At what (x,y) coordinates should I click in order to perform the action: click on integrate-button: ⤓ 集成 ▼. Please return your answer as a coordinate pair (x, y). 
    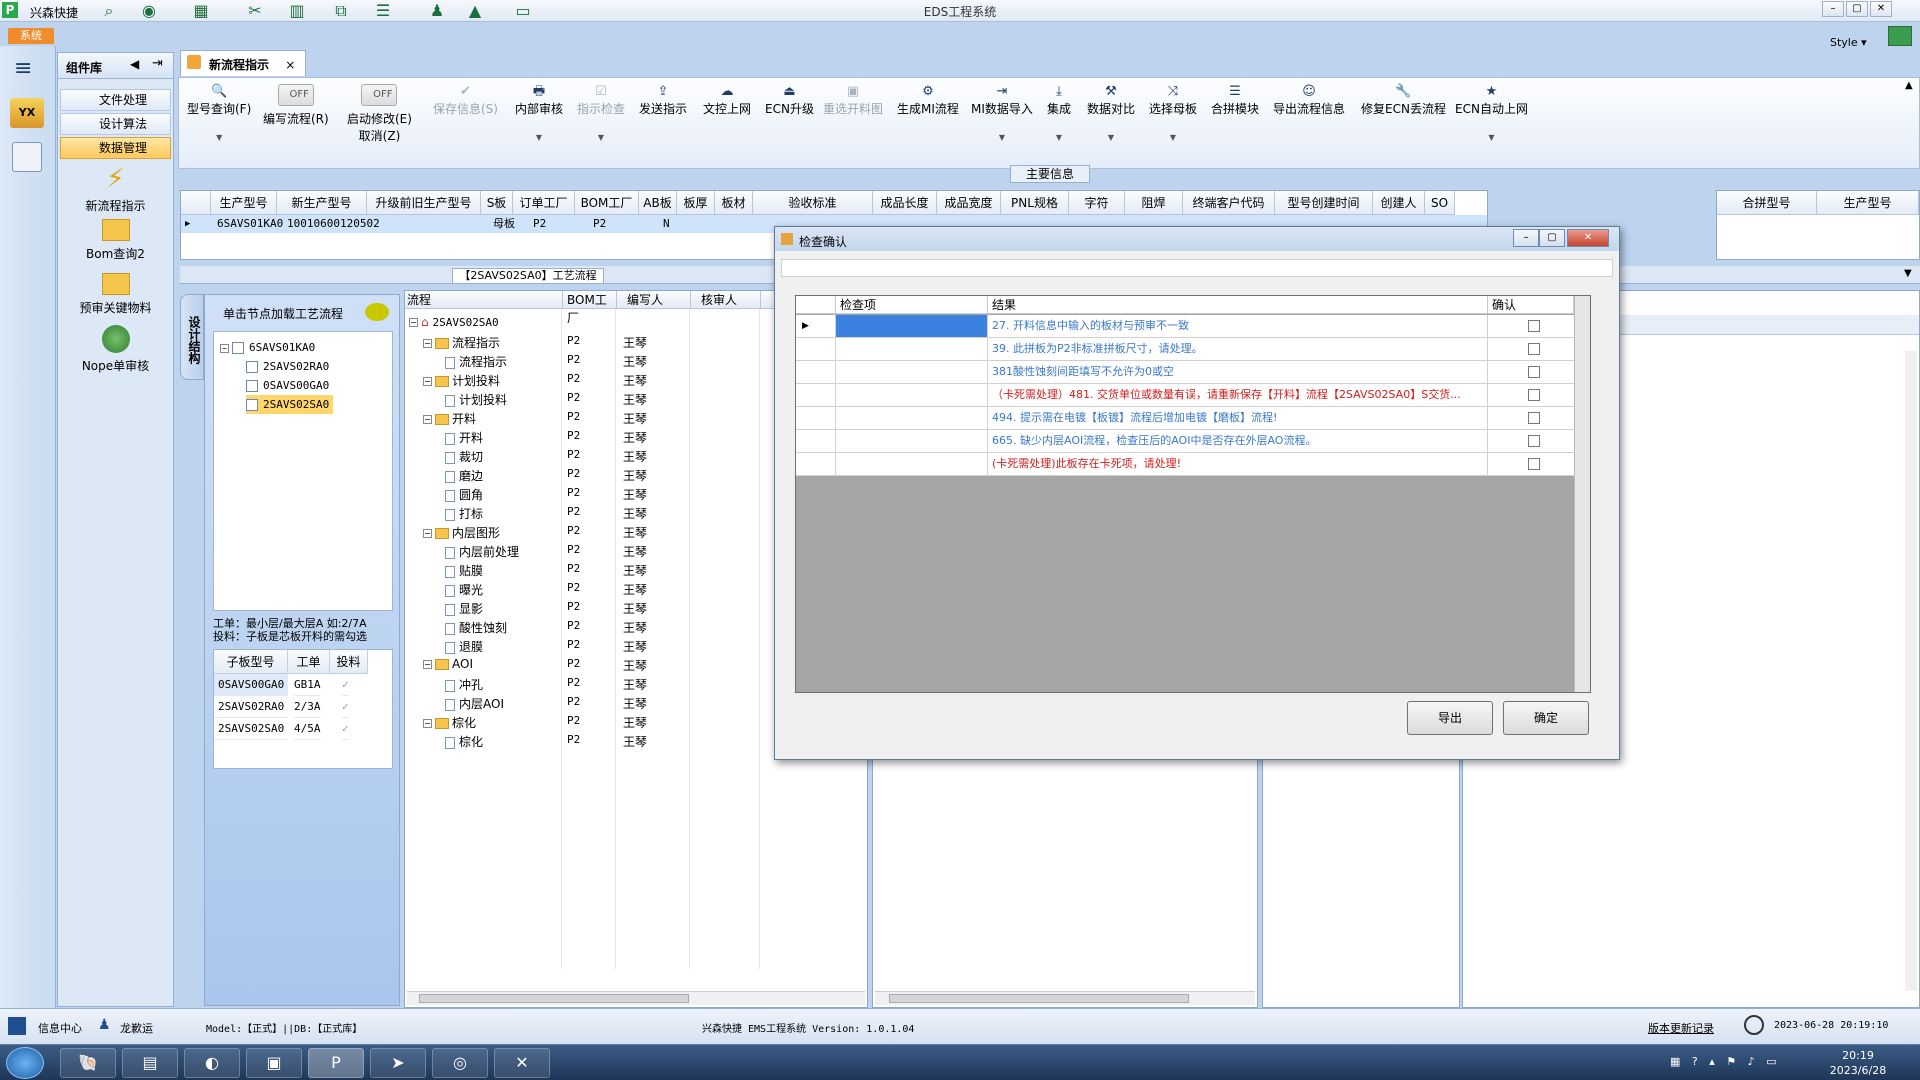
    Looking at the image, I should click on (1059, 113).